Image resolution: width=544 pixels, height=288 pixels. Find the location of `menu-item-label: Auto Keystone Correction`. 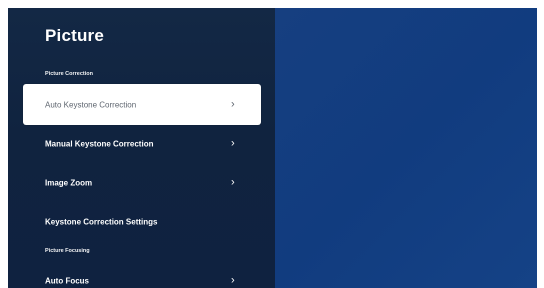

menu-item-label: Auto Keystone Correction is located at coordinates (91, 104).